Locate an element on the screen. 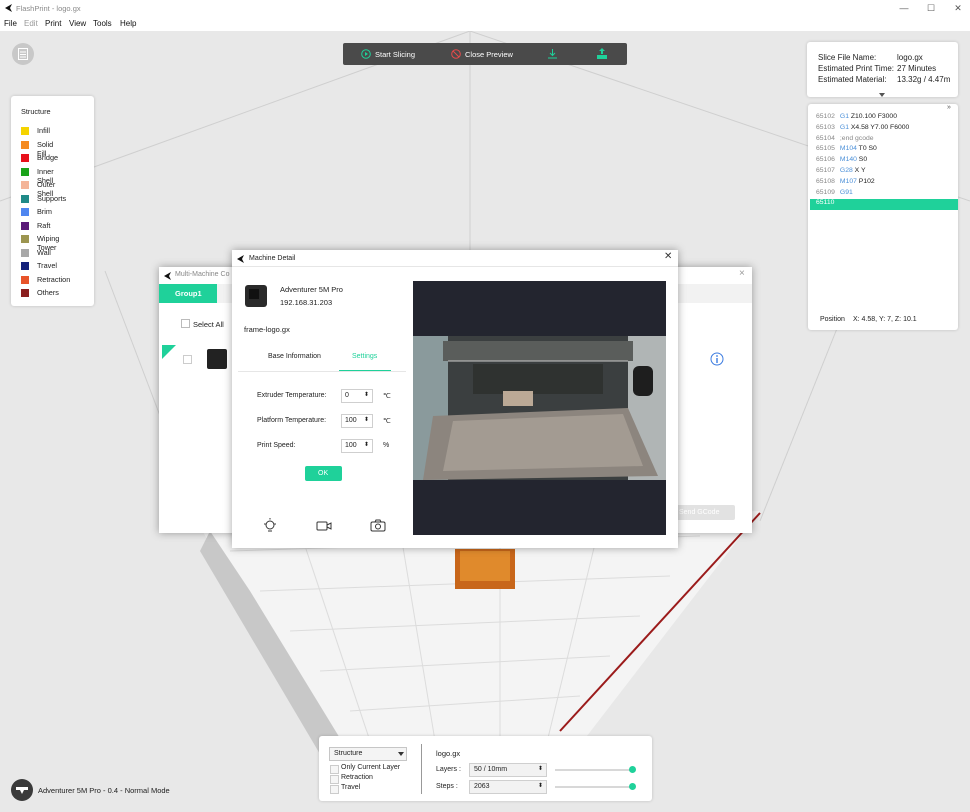  gcode-line-number: 65105 is located at coordinates (825, 149).